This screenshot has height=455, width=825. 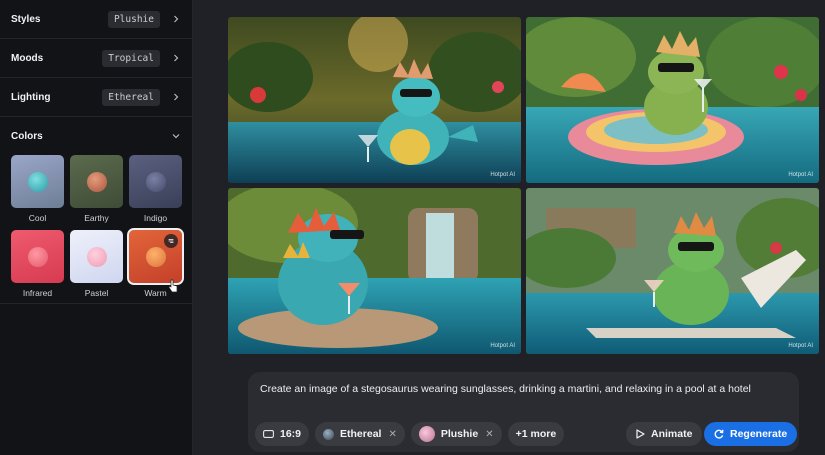 I want to click on more-tags-label: +1 more, so click(x=536, y=434).